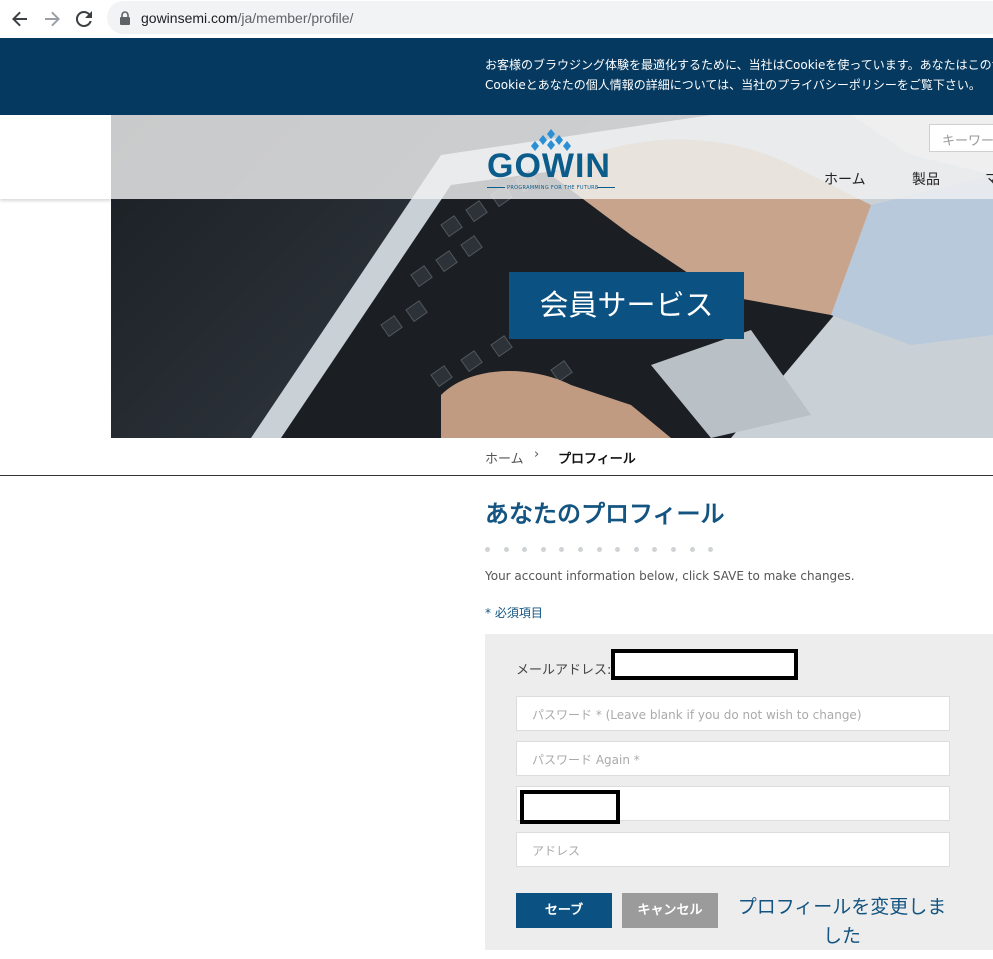 The height and width of the screenshot is (959, 993). Describe the element at coordinates (926, 179) in the screenshot. I see `nav-item-products: 製品` at that location.